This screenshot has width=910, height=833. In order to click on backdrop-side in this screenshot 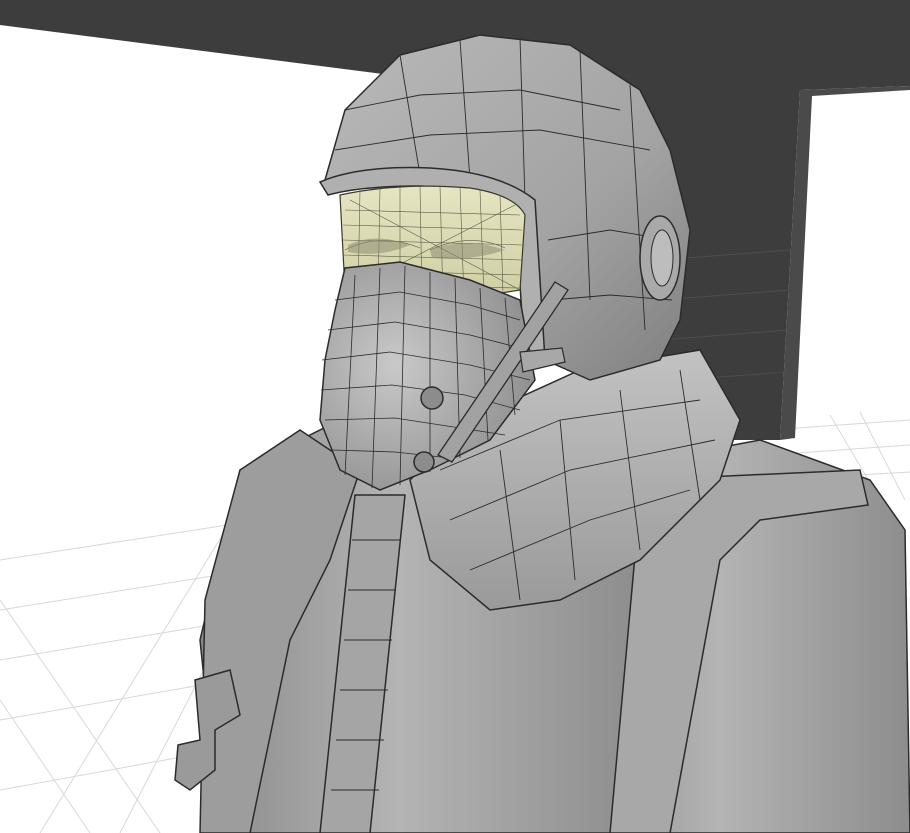, I will do `click(845, 263)`.